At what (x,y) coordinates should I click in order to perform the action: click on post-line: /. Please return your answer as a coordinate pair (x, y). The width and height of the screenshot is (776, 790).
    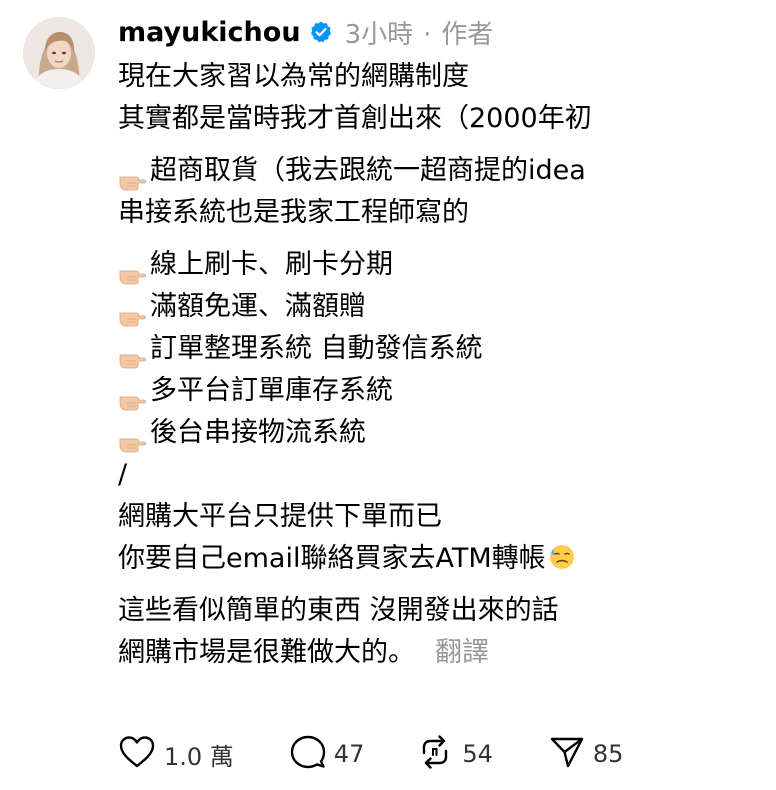
    Looking at the image, I should click on (123, 474).